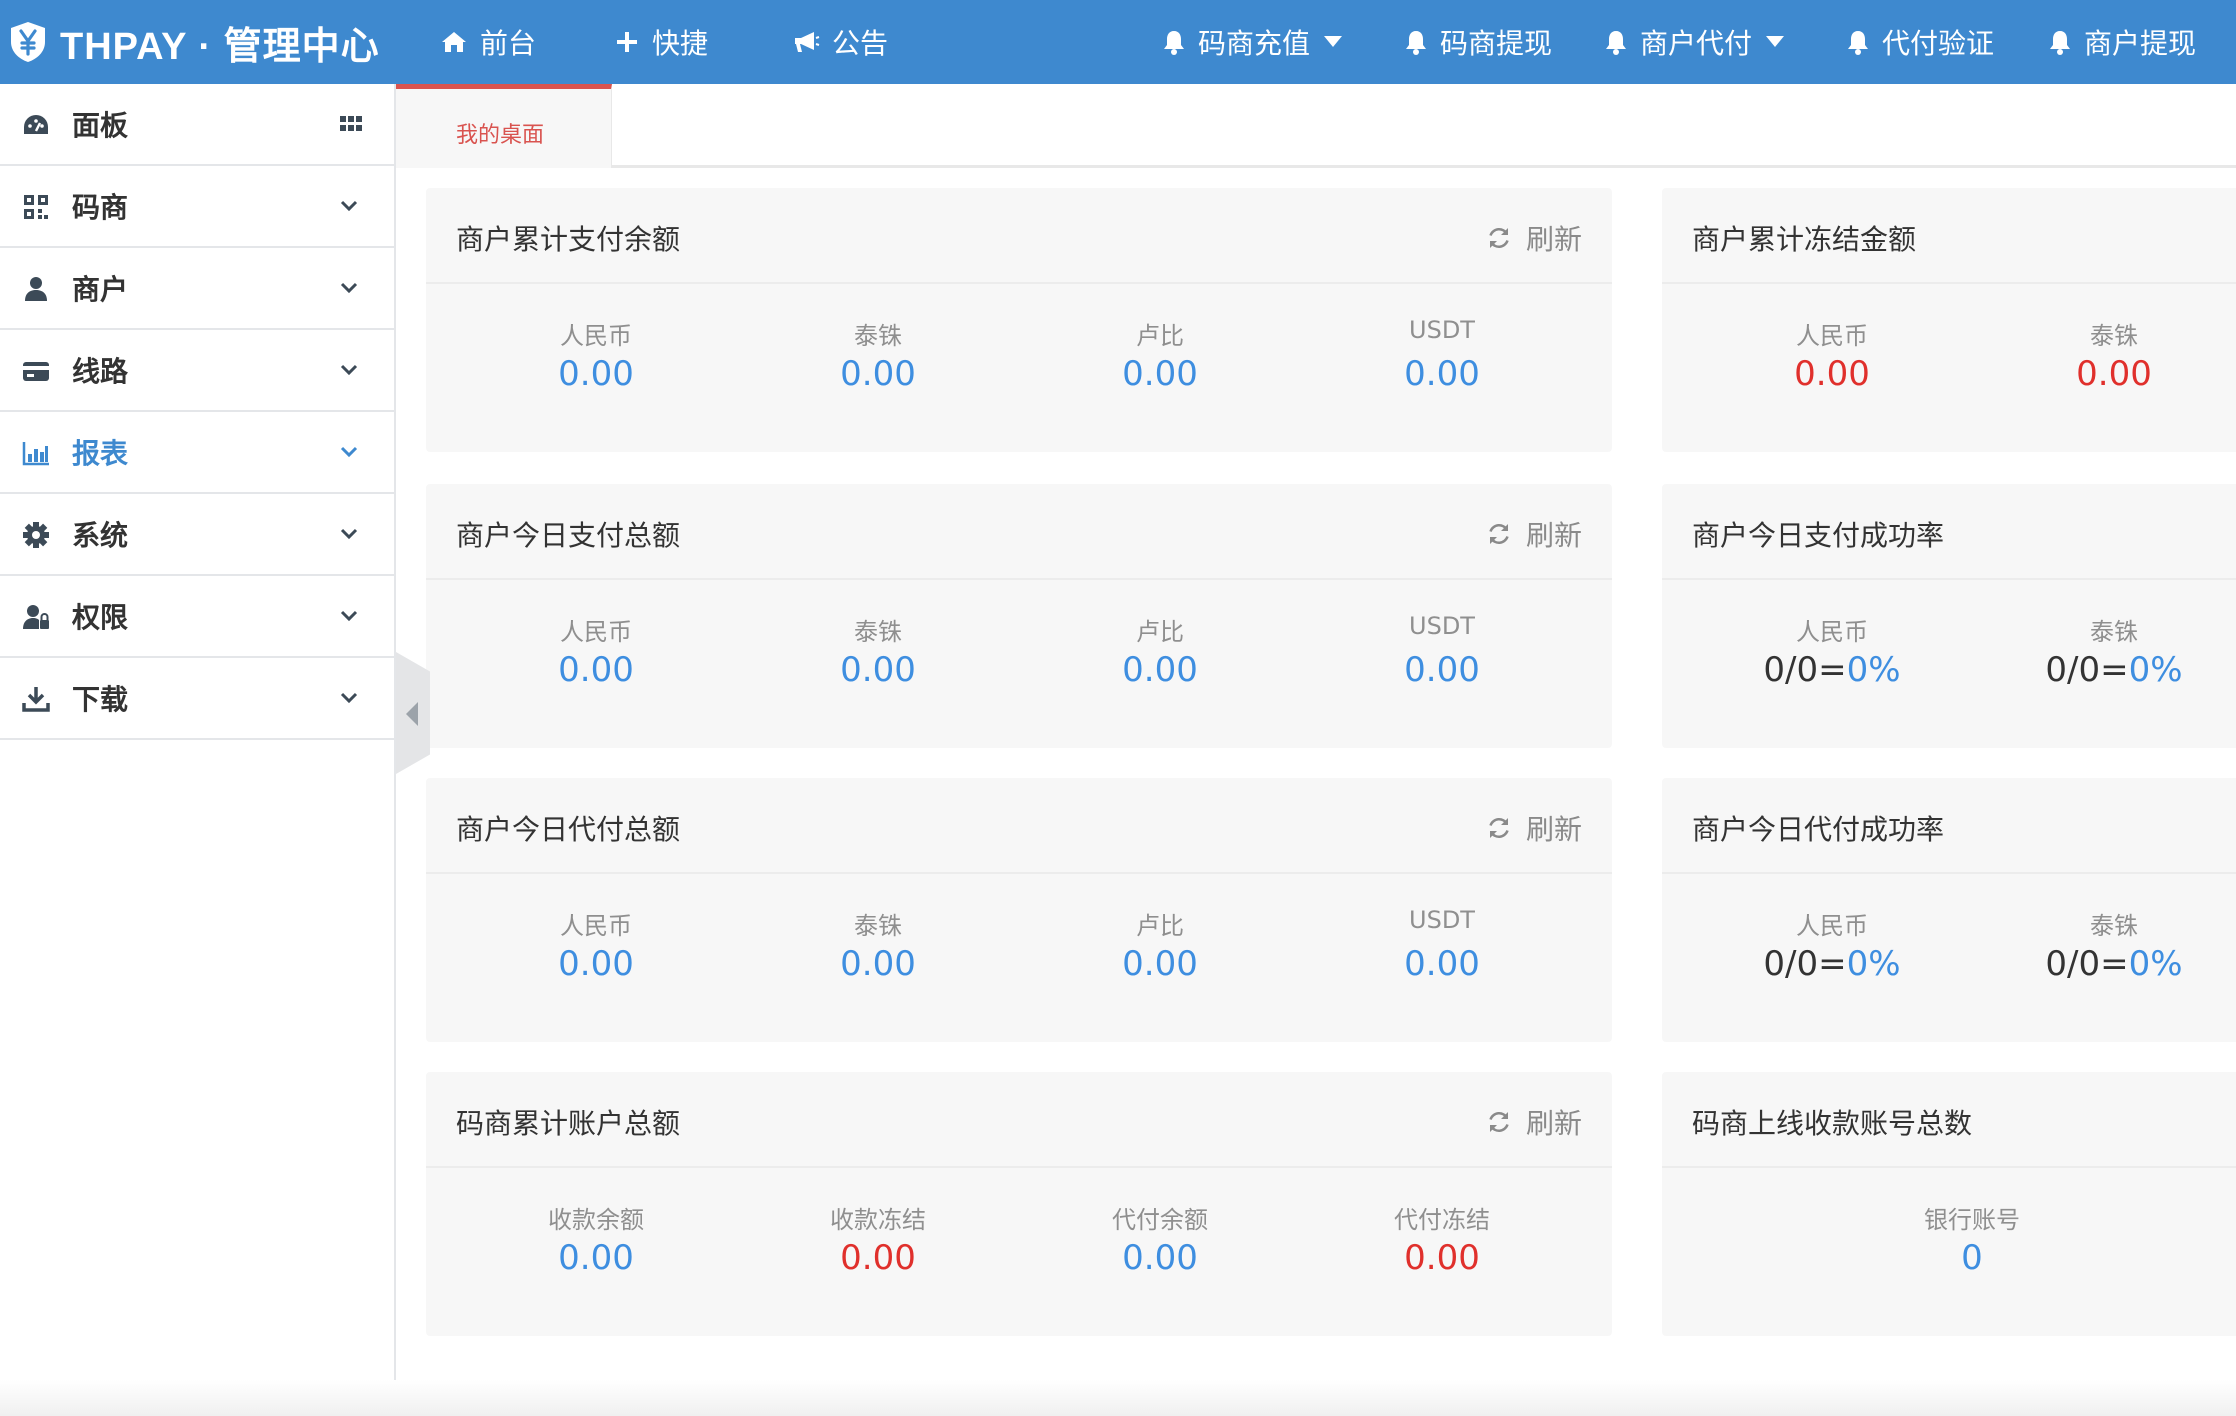  I want to click on nav-merchant-payout-label: 商户代付, so click(1696, 43).